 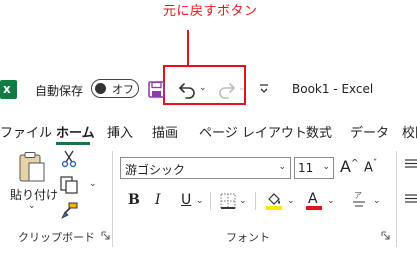 I want to click on tab-data: データ, so click(x=369, y=131).